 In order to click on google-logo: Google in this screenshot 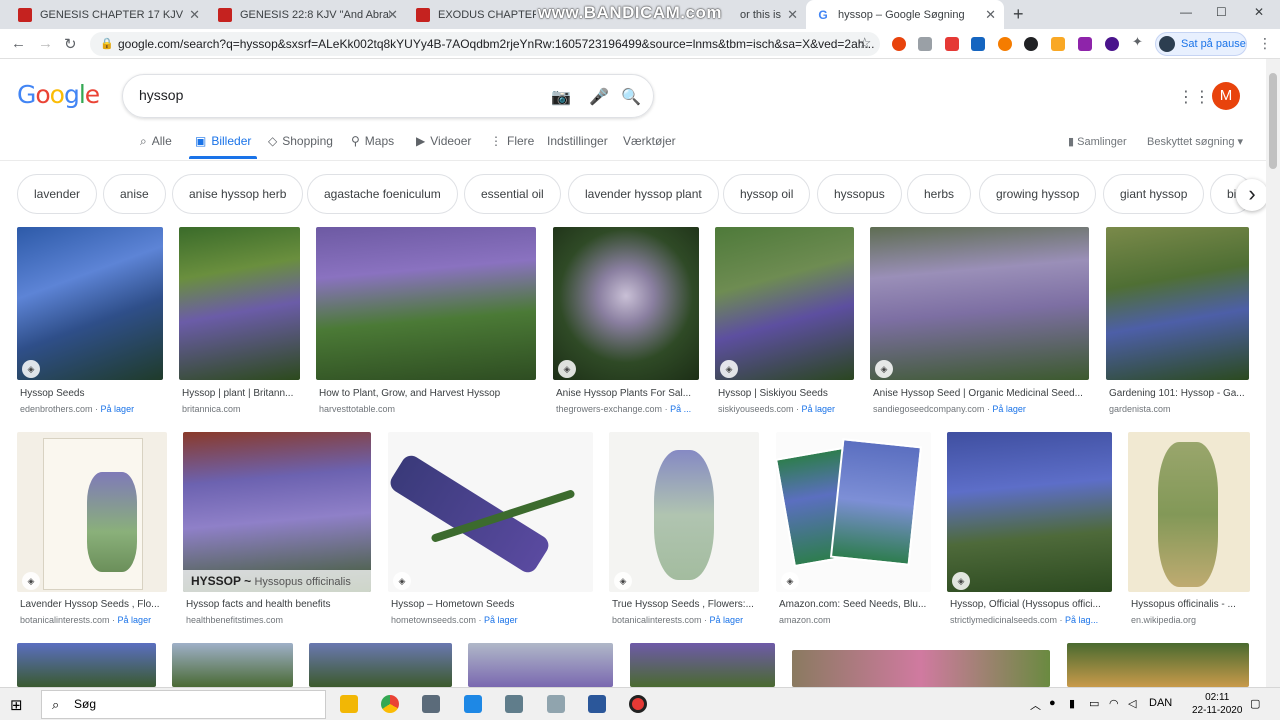, I will do `click(58, 94)`.